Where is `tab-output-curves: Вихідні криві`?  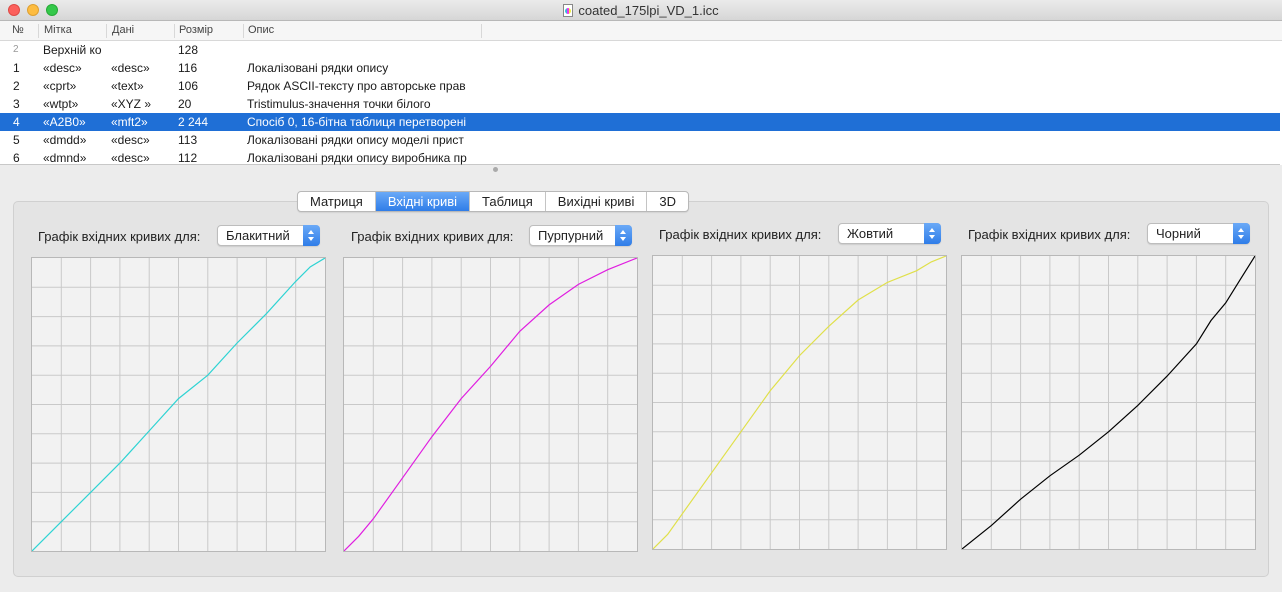
tab-output-curves: Вихідні криві is located at coordinates (597, 201).